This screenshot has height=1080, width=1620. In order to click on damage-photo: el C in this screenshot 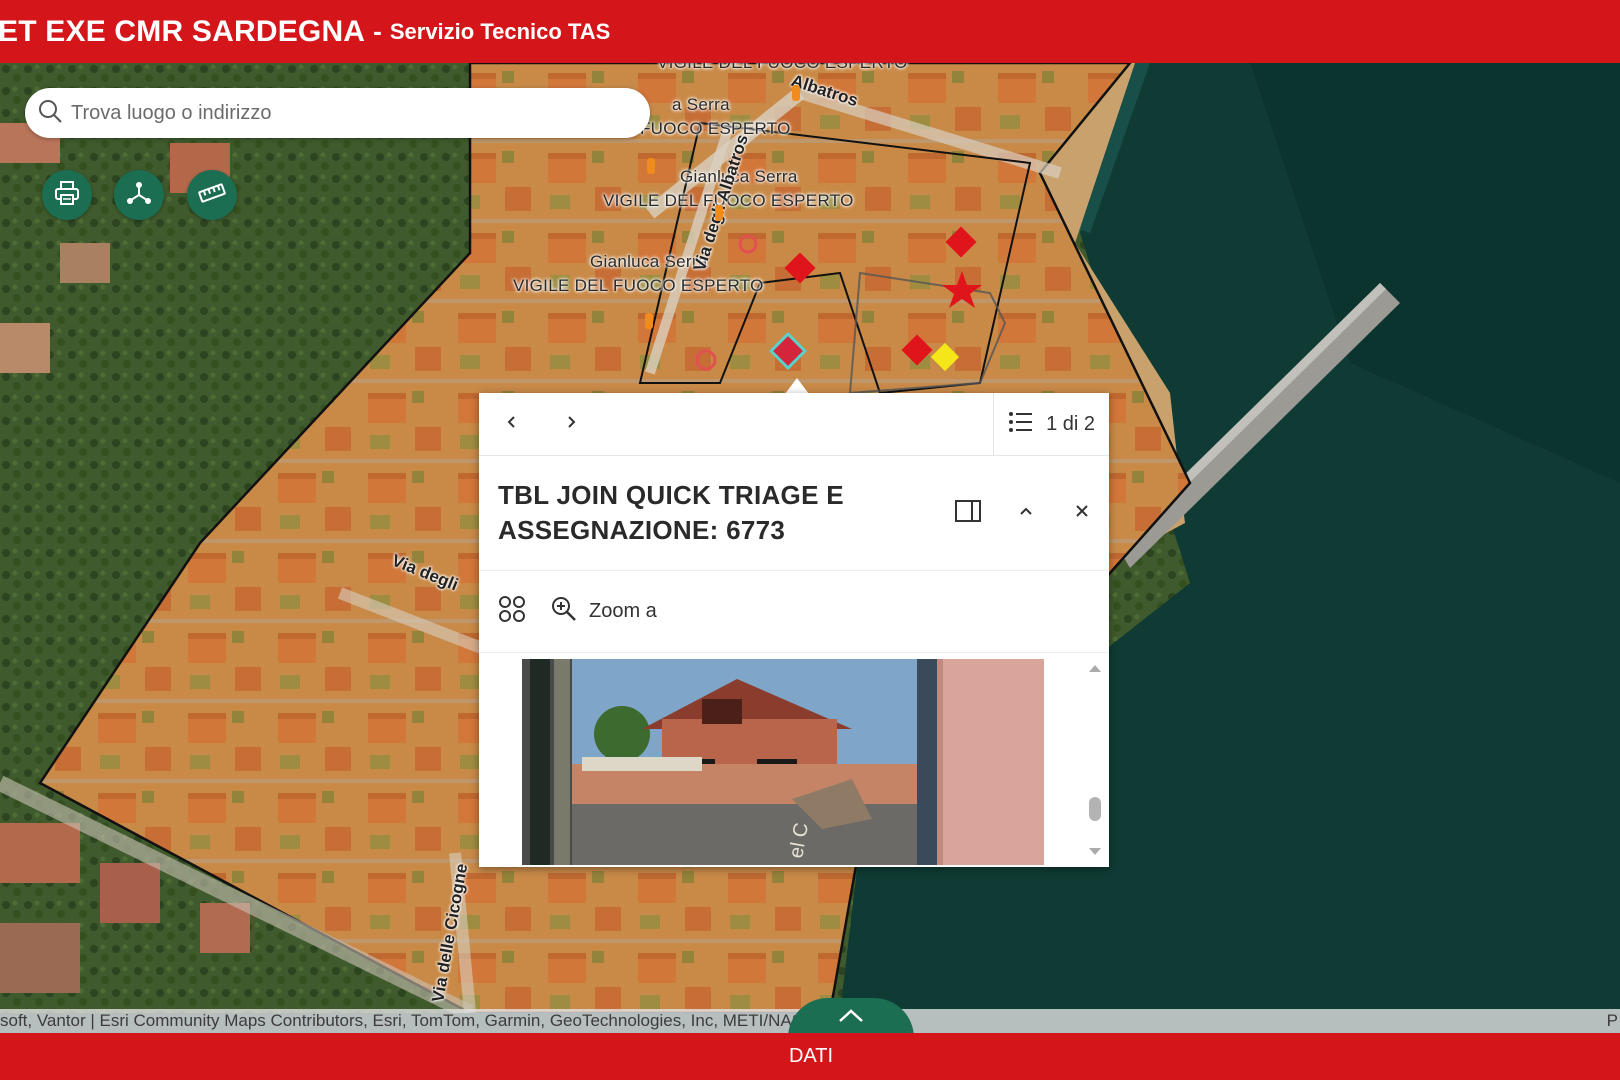, I will do `click(783, 762)`.